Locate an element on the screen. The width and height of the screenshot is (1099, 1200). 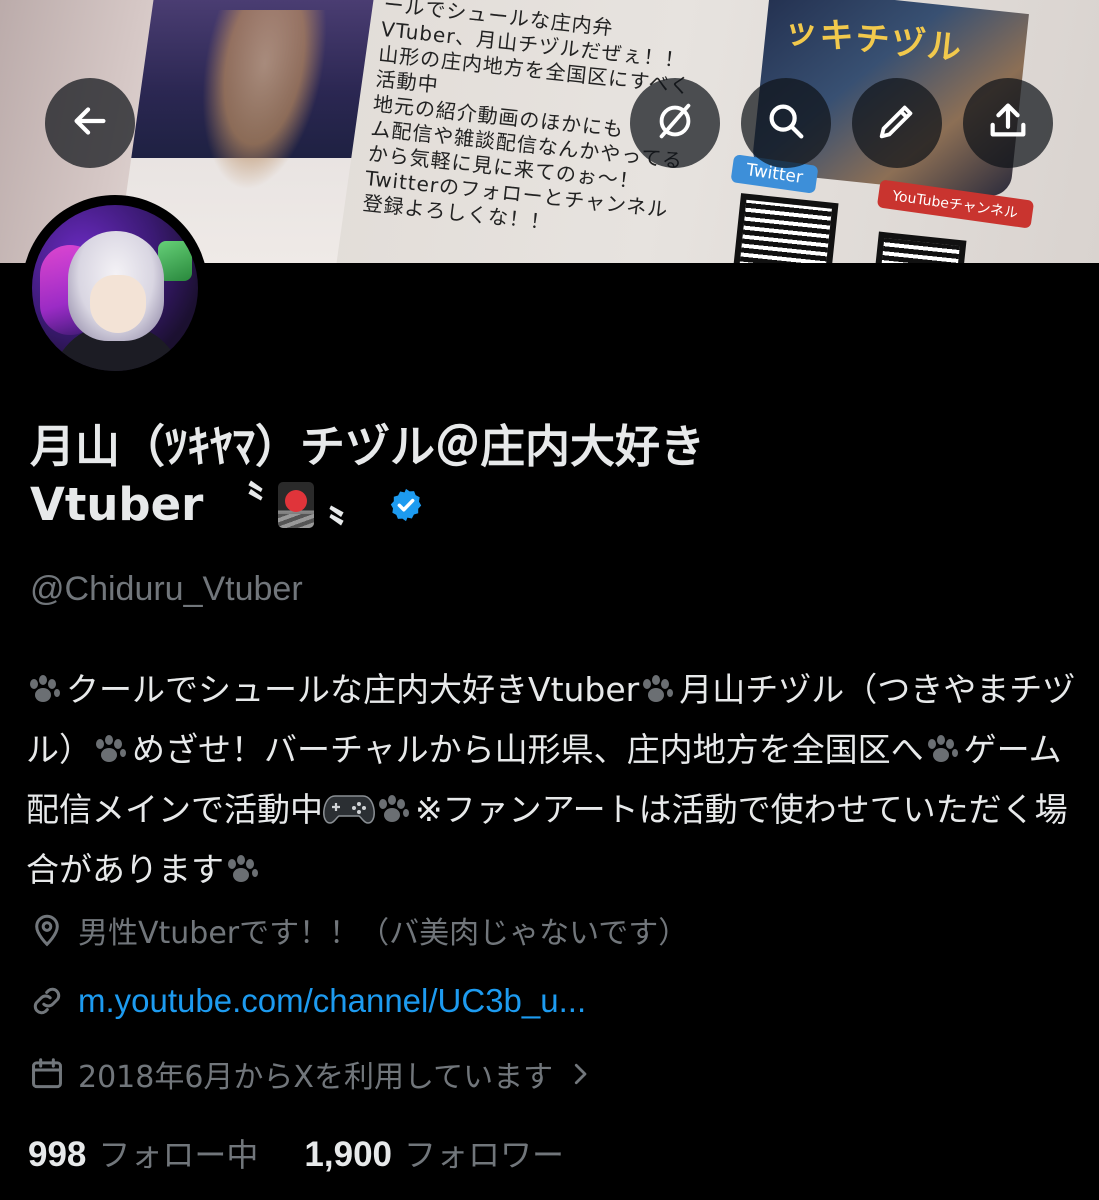
search-button is located at coordinates (786, 123).